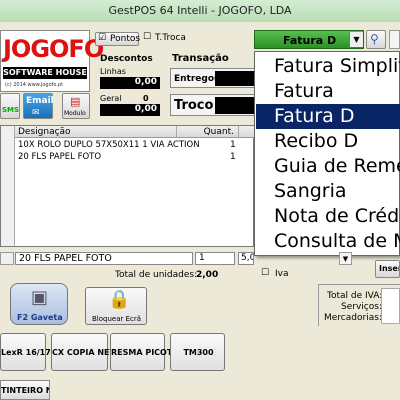 Image resolution: width=400 pixels, height=400 pixels. Describe the element at coordinates (194, 105) in the screenshot. I see `troco-label: Troco` at that location.